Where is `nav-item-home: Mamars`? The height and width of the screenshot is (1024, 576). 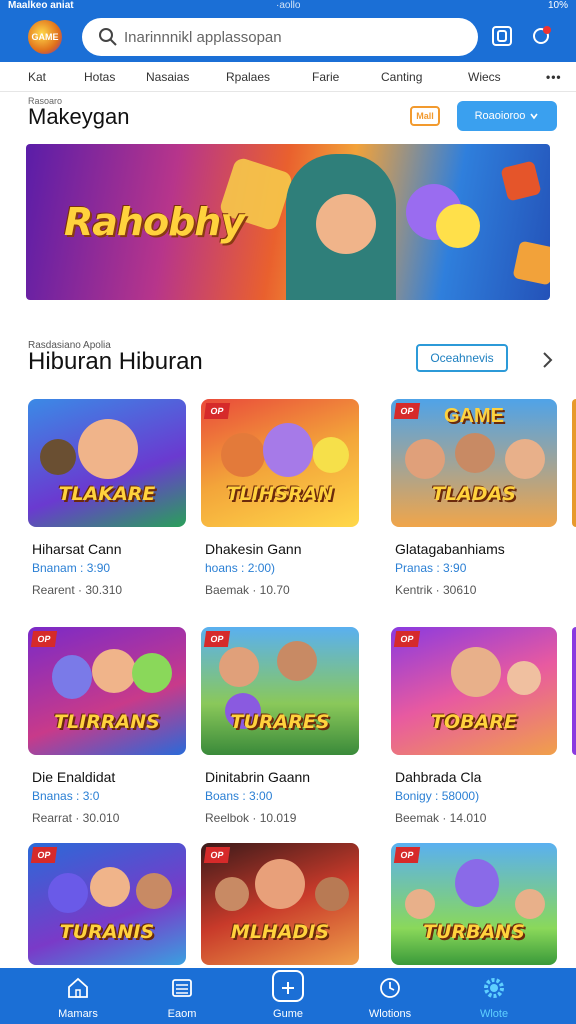 nav-item-home: Mamars is located at coordinates (78, 996).